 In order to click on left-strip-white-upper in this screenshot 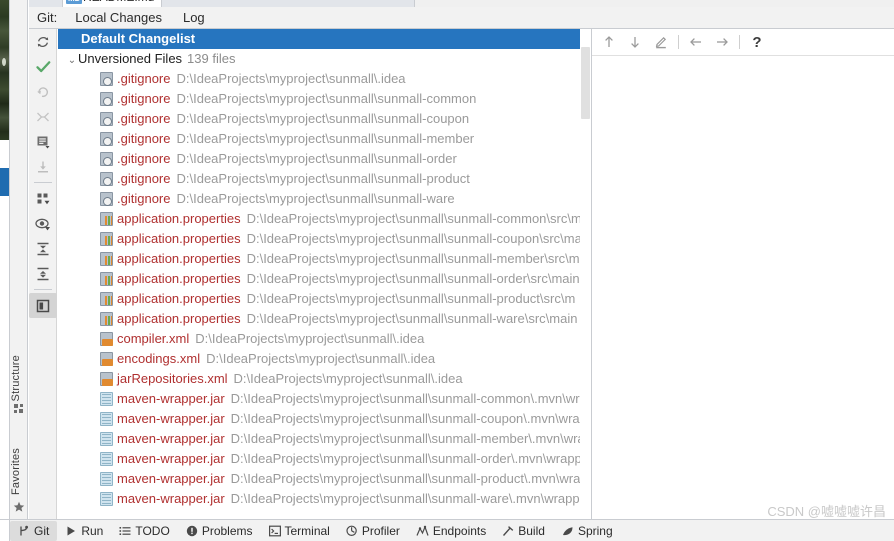, I will do `click(4, 154)`.